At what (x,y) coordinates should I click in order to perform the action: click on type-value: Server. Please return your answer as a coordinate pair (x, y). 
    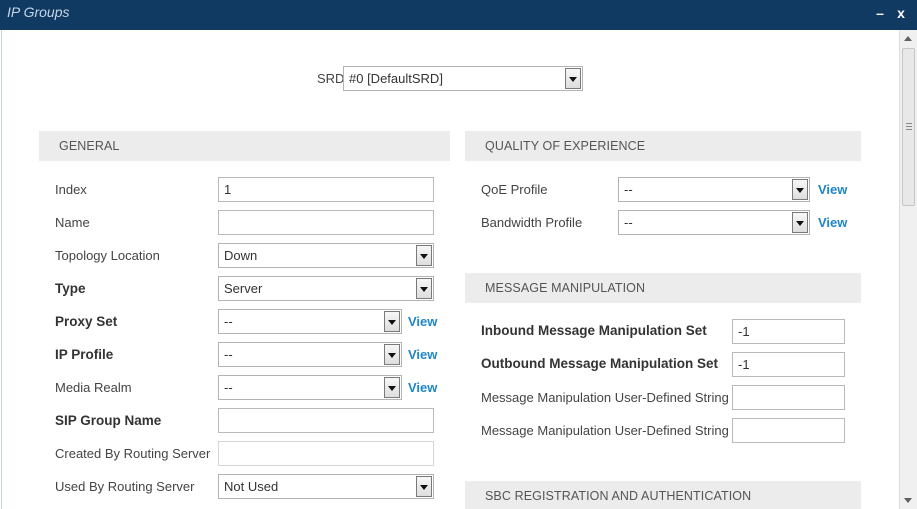
    Looking at the image, I should click on (243, 288).